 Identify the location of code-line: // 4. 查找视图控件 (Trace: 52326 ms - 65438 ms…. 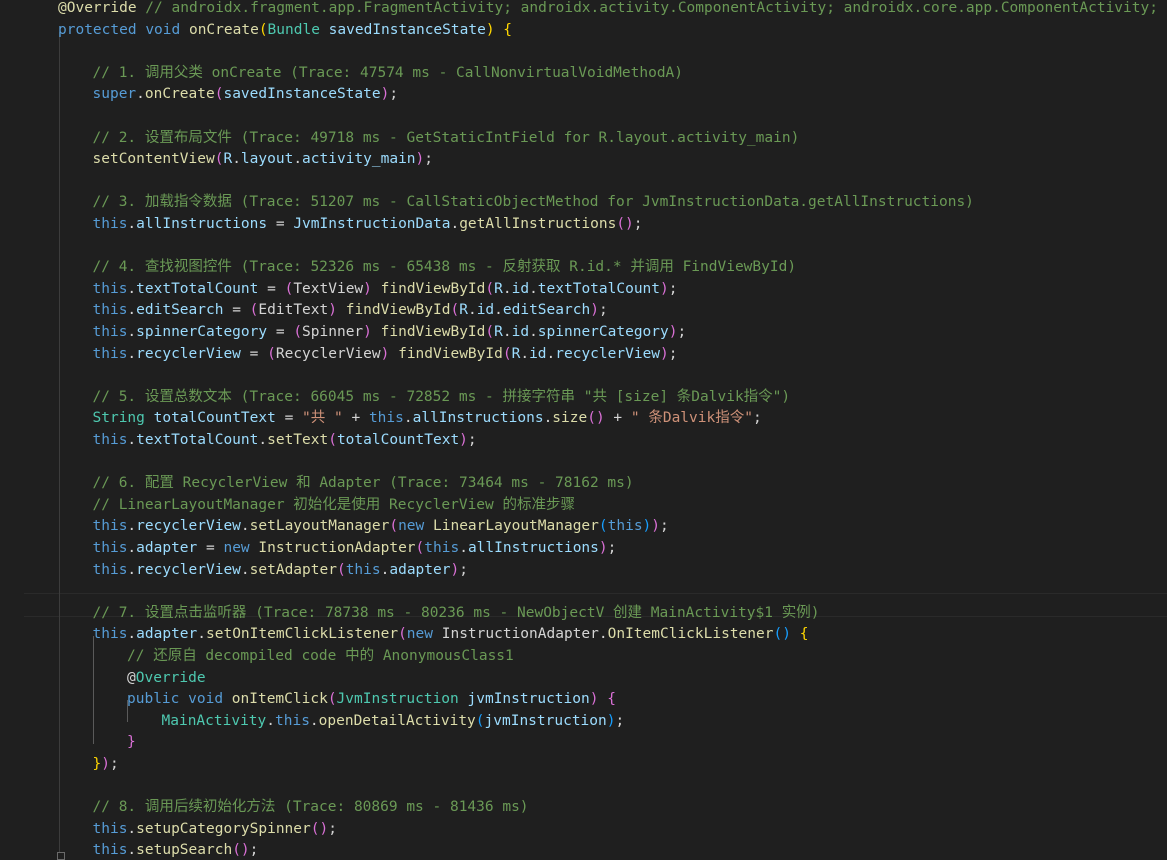
(445, 268).